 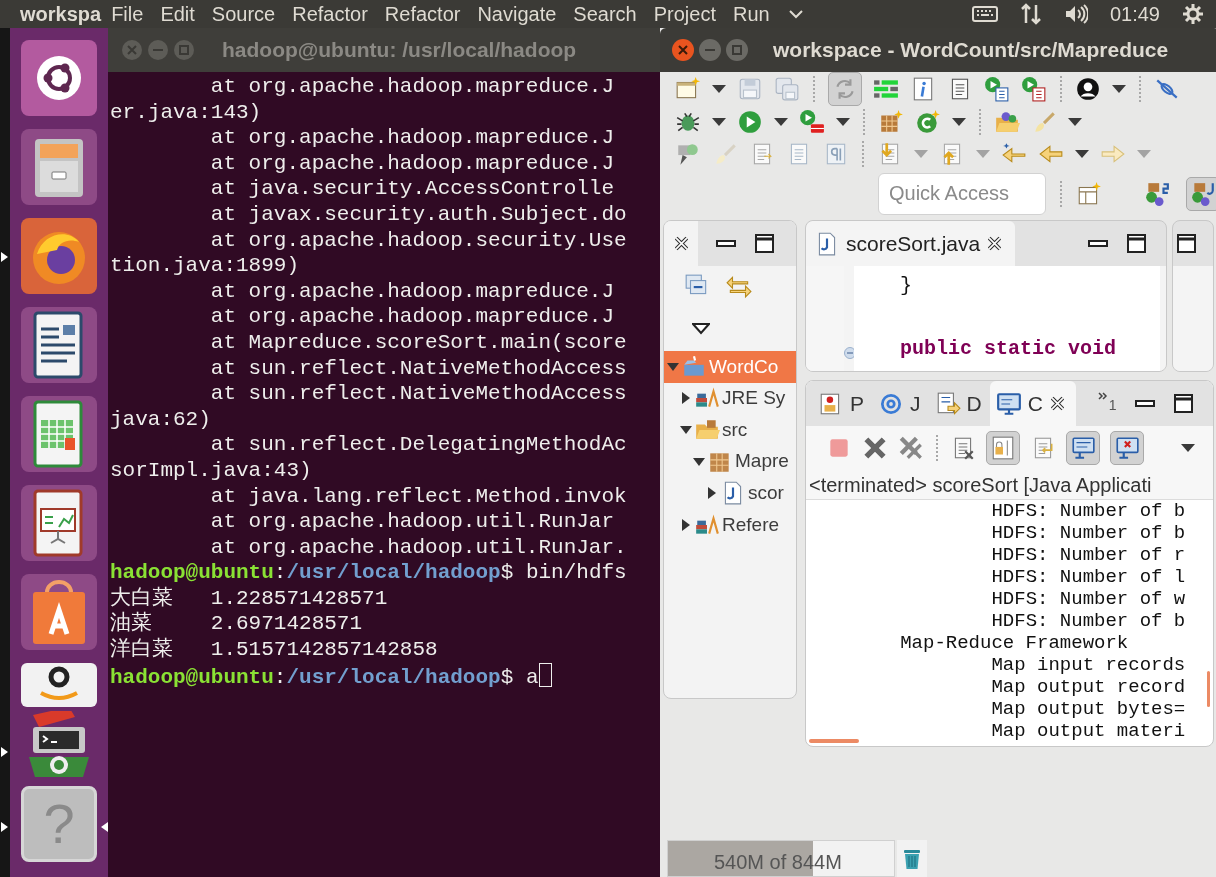 What do you see at coordinates (1034, 89) in the screenshot?
I see `run-server-icon` at bounding box center [1034, 89].